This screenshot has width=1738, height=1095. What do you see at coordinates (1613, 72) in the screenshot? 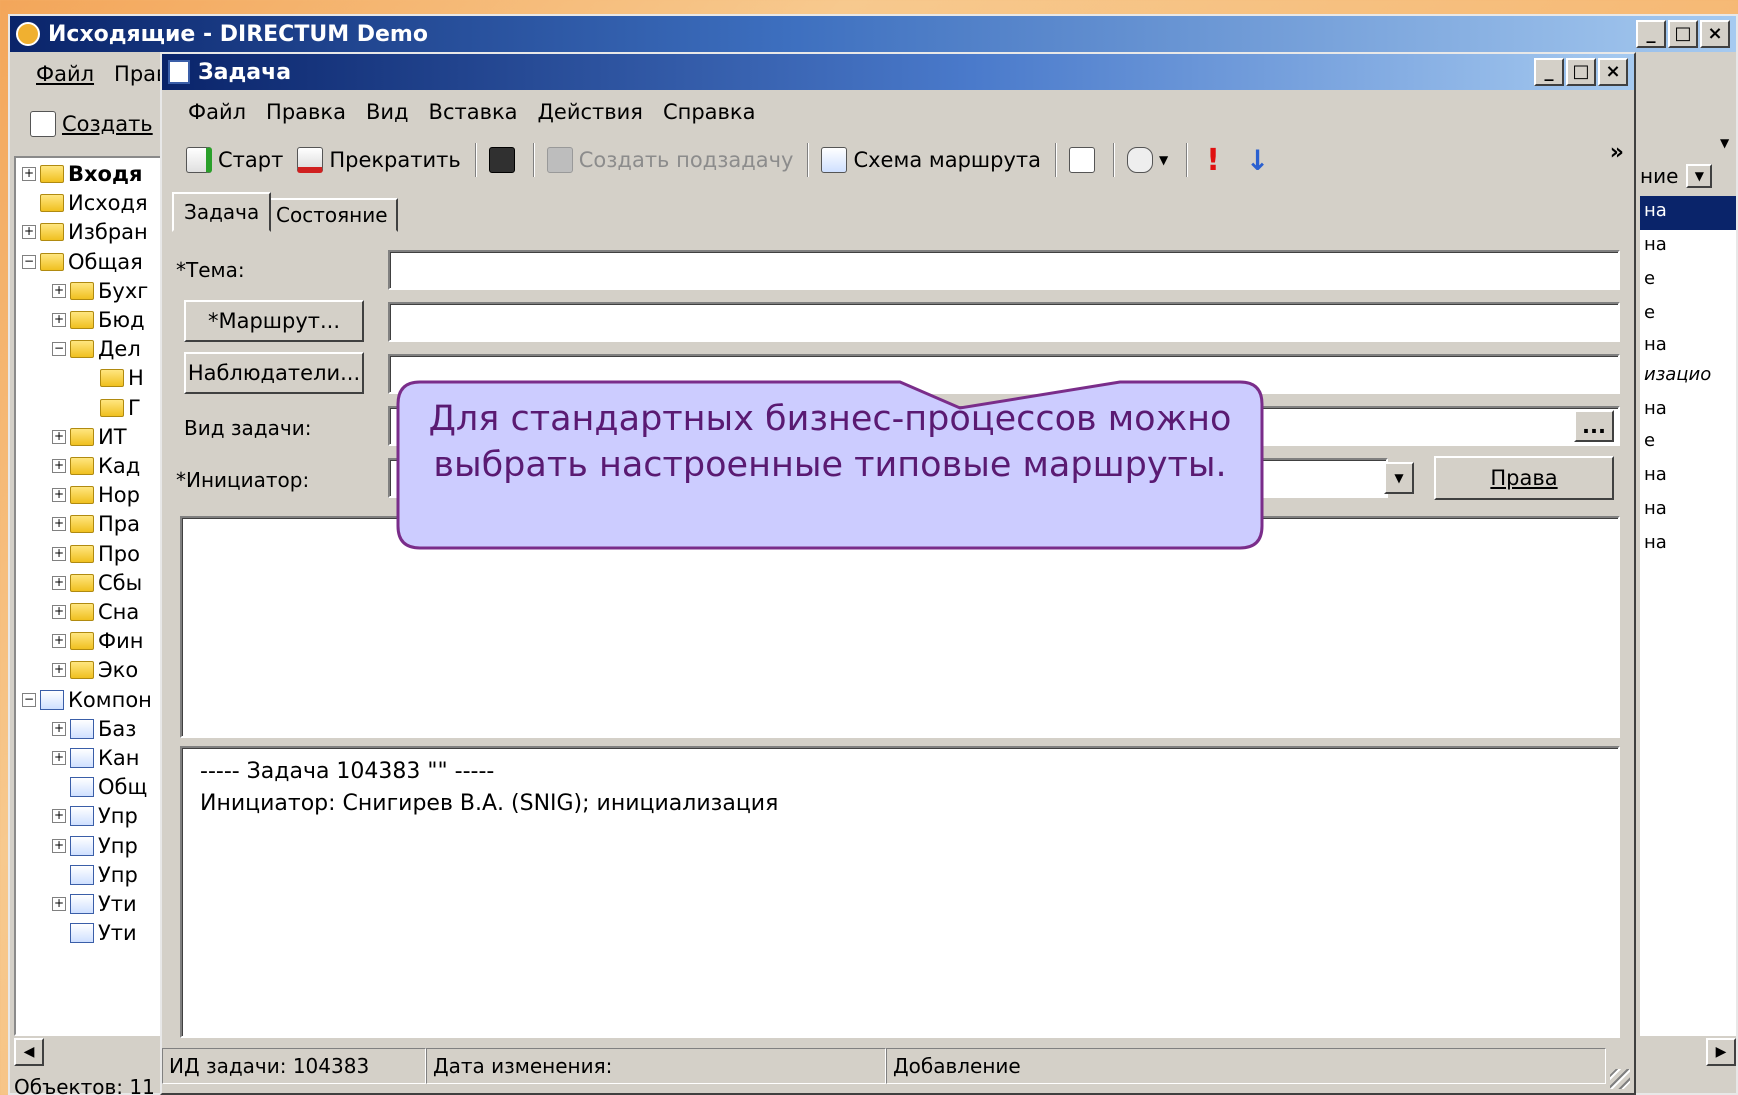
I see `task-close-icon: ×` at bounding box center [1613, 72].